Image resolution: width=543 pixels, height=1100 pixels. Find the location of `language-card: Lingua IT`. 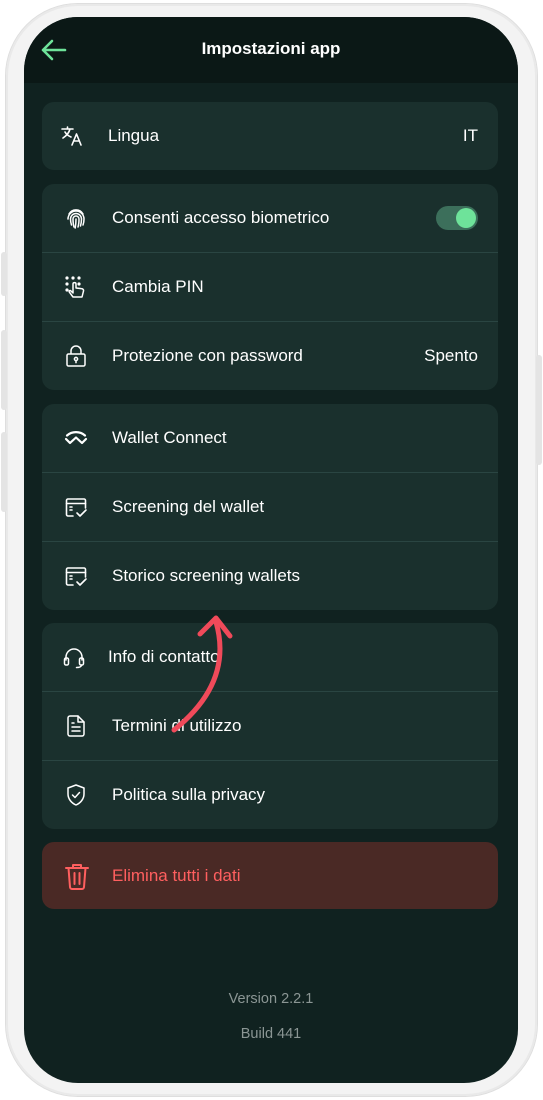

language-card: Lingua IT is located at coordinates (270, 136).